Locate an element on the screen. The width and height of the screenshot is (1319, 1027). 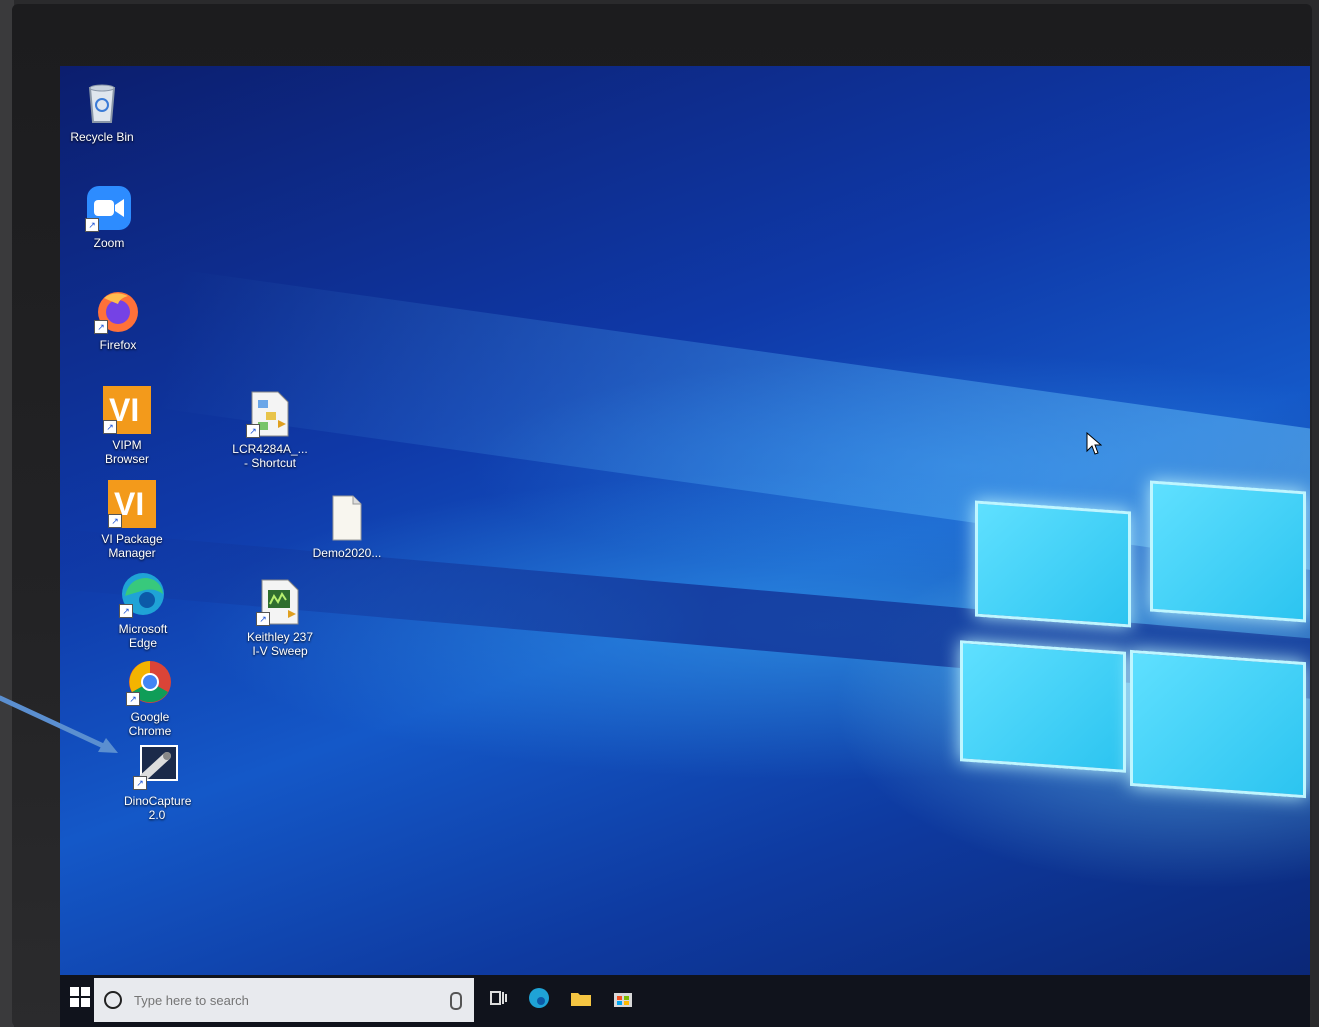
desktop-icon-label: Zoom is located at coordinates (109, 243).